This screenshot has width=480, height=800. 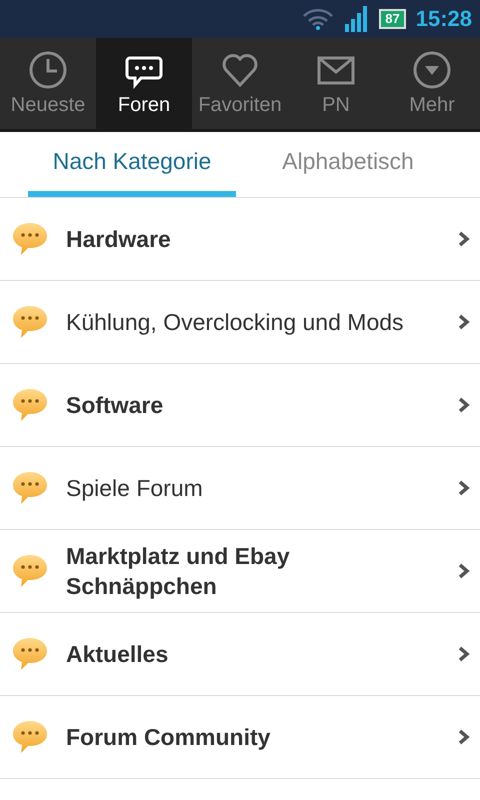 What do you see at coordinates (135, 488) in the screenshot?
I see `forum-title: Spiele Forum` at bounding box center [135, 488].